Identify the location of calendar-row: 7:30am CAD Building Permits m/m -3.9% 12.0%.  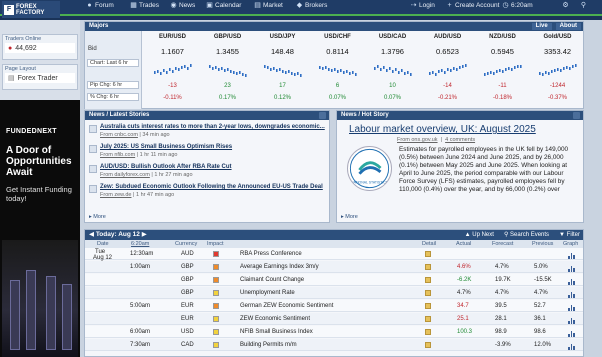
(334, 345).